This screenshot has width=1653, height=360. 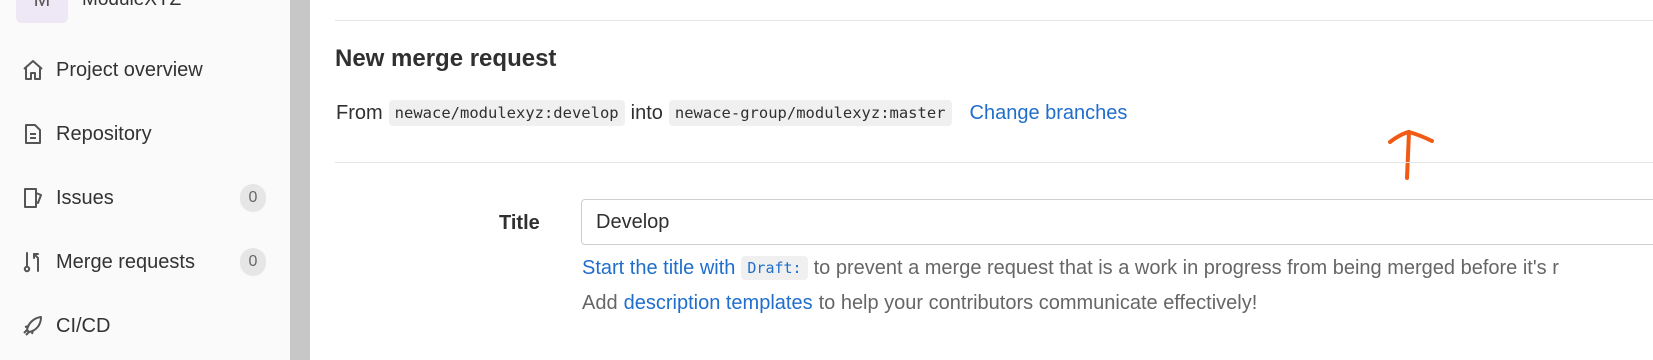 What do you see at coordinates (98, 12) in the screenshot?
I see `project-header: M ModuleXYZ` at bounding box center [98, 12].